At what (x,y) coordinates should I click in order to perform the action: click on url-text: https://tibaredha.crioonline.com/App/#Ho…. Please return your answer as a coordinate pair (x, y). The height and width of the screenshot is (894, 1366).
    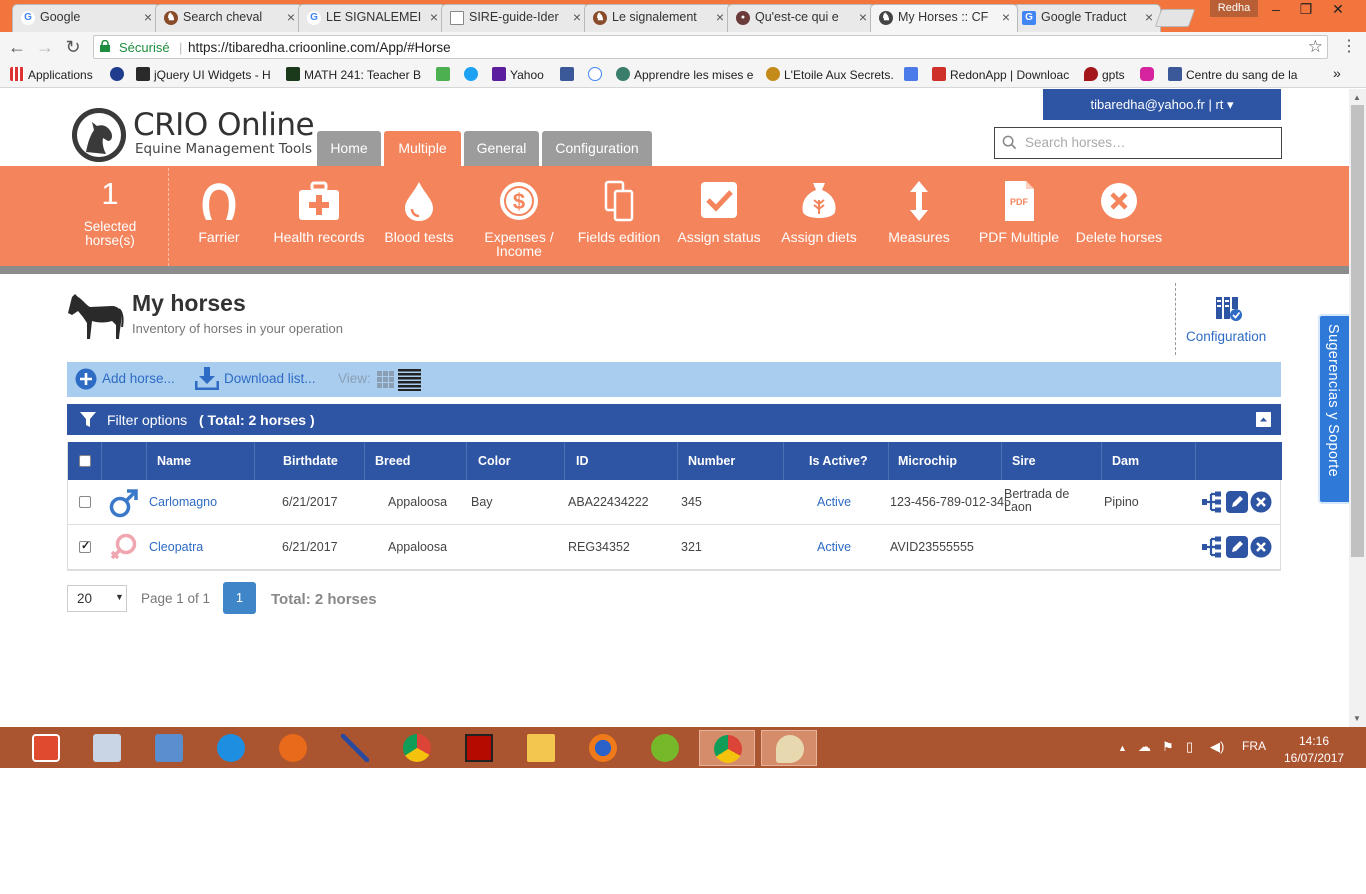
    Looking at the image, I should click on (319, 47).